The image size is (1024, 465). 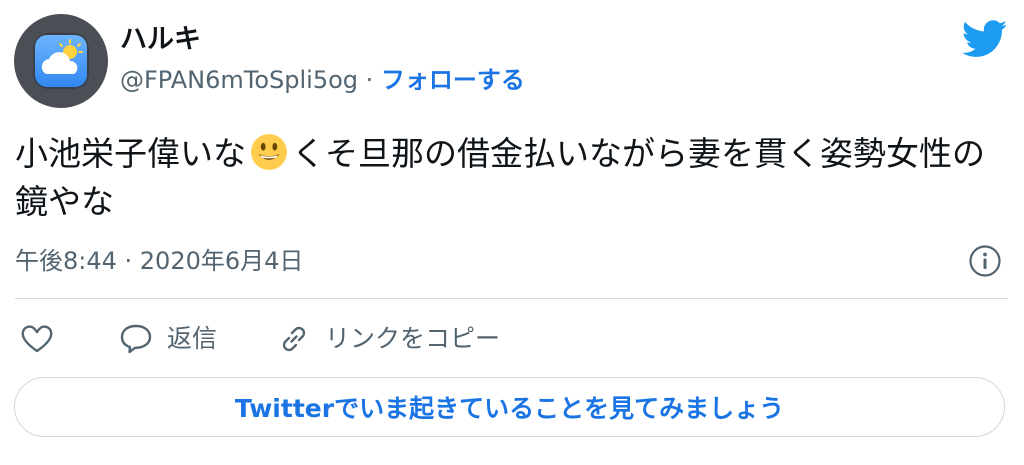 What do you see at coordinates (413, 338) in the screenshot?
I see `copy-link-label: リンクをコピー` at bounding box center [413, 338].